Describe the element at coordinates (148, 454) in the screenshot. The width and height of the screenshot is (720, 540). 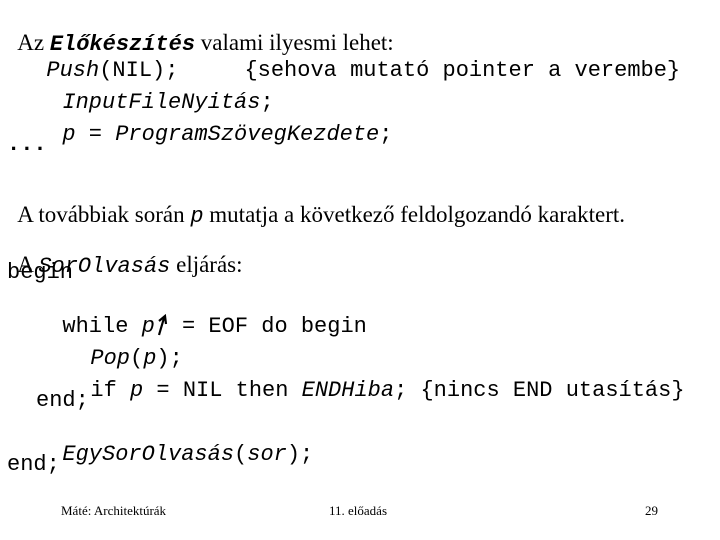
I see `code-egysorolvasas: EgySorOlvasás` at that location.